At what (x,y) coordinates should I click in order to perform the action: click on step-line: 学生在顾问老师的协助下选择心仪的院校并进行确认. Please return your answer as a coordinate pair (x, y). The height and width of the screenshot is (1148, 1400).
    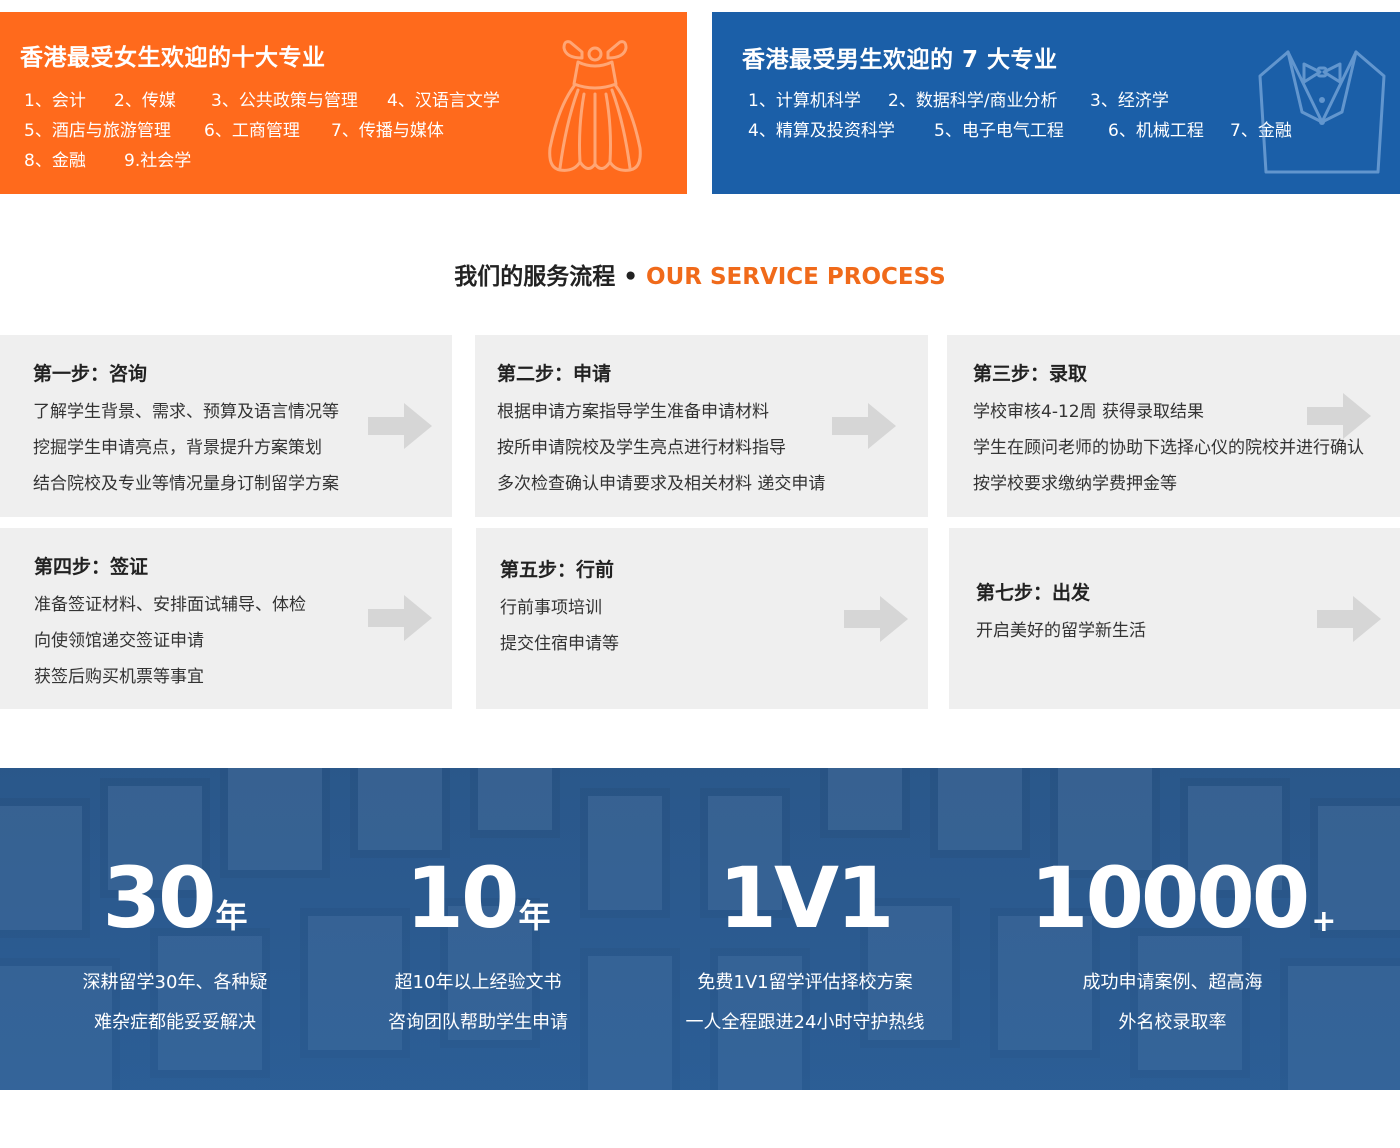
    Looking at the image, I should click on (1168, 448).